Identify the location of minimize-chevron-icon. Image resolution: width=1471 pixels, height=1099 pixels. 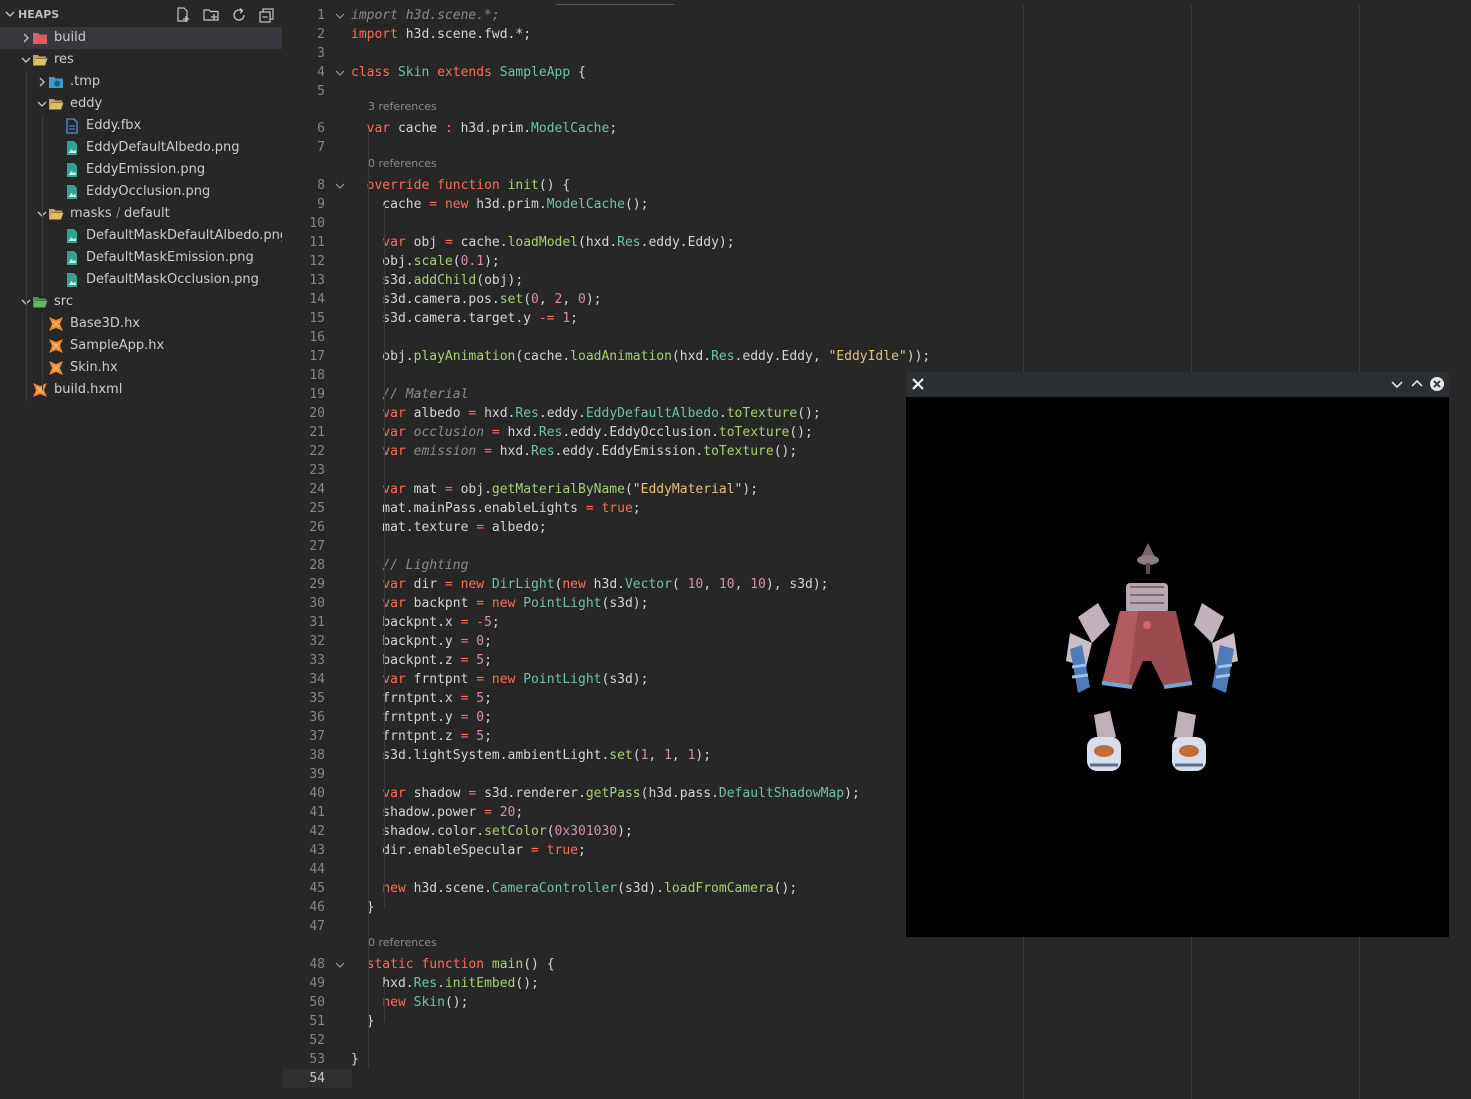
(1397, 384).